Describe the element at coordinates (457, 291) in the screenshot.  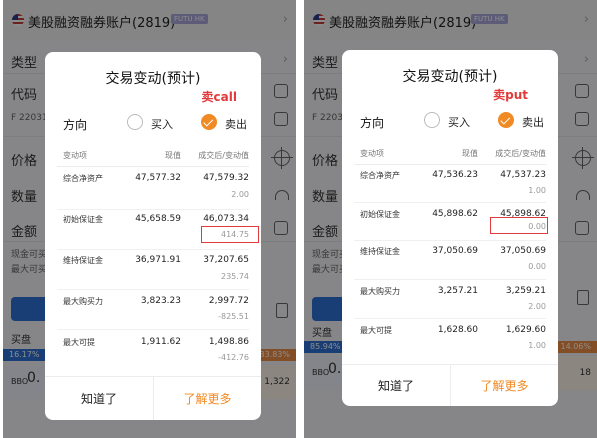
I see `row-current-value: 3,257.21` at that location.